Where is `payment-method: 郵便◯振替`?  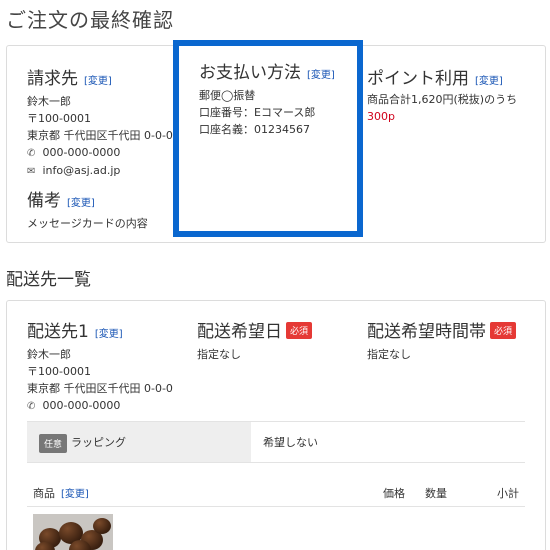 payment-method: 郵便◯振替 is located at coordinates (227, 95).